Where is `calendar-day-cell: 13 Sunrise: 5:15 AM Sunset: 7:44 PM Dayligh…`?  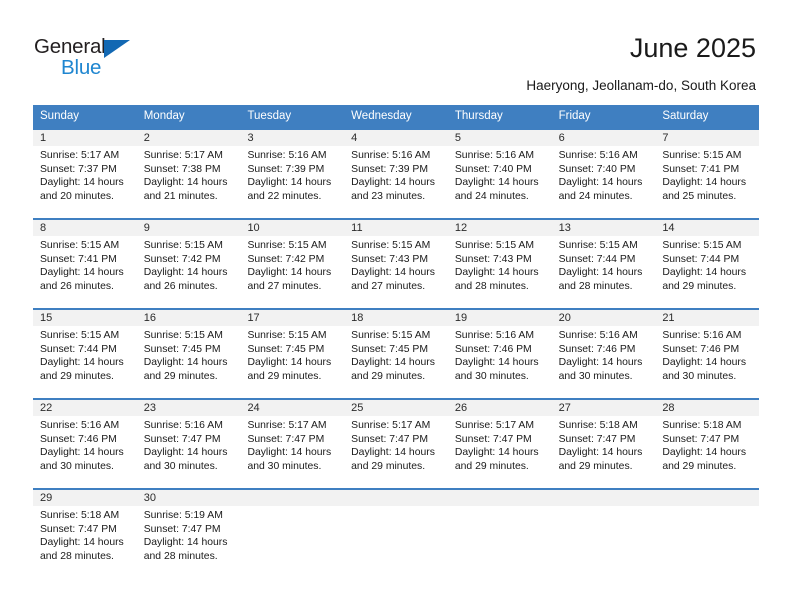 calendar-day-cell: 13 Sunrise: 5:15 AM Sunset: 7:44 PM Dayligh… is located at coordinates (603, 264).